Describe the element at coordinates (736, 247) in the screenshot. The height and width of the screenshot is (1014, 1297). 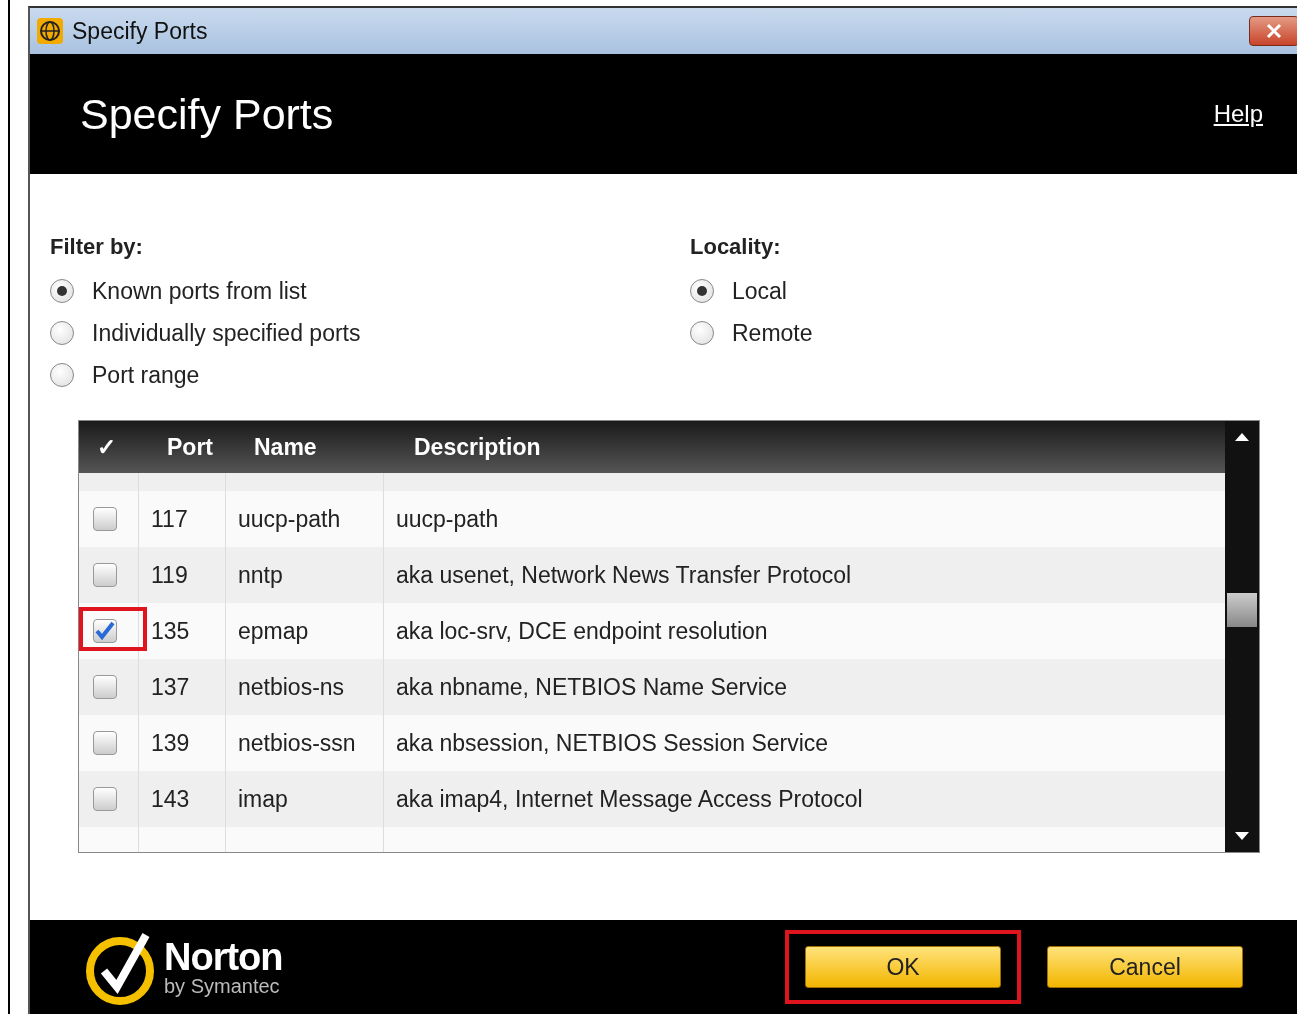
I see `group-label: Locality:` at that location.